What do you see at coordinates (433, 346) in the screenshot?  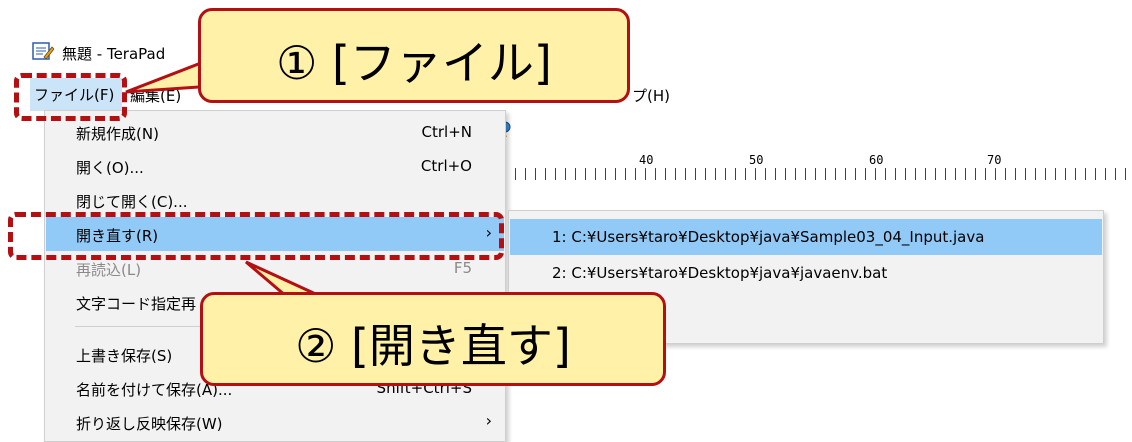 I see `callout-reopen-text: ② [開き直す]` at bounding box center [433, 346].